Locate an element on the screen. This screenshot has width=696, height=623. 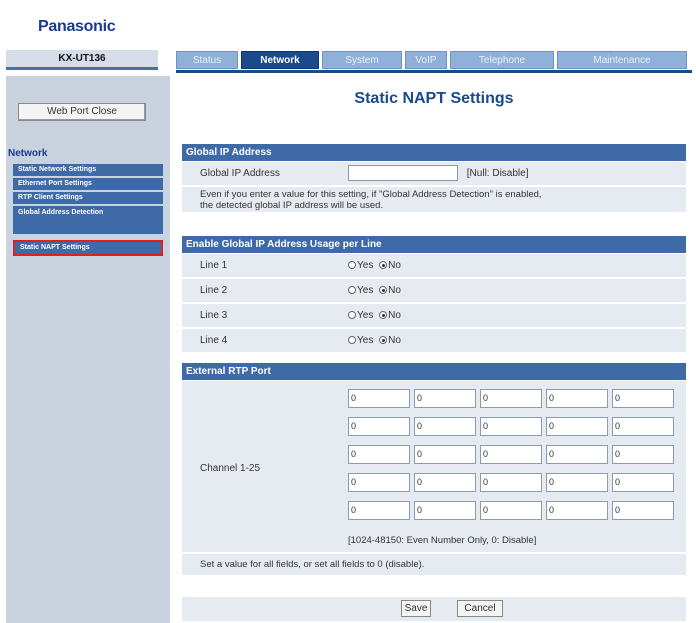
brand-logo: Panasonic is located at coordinates (77, 26).